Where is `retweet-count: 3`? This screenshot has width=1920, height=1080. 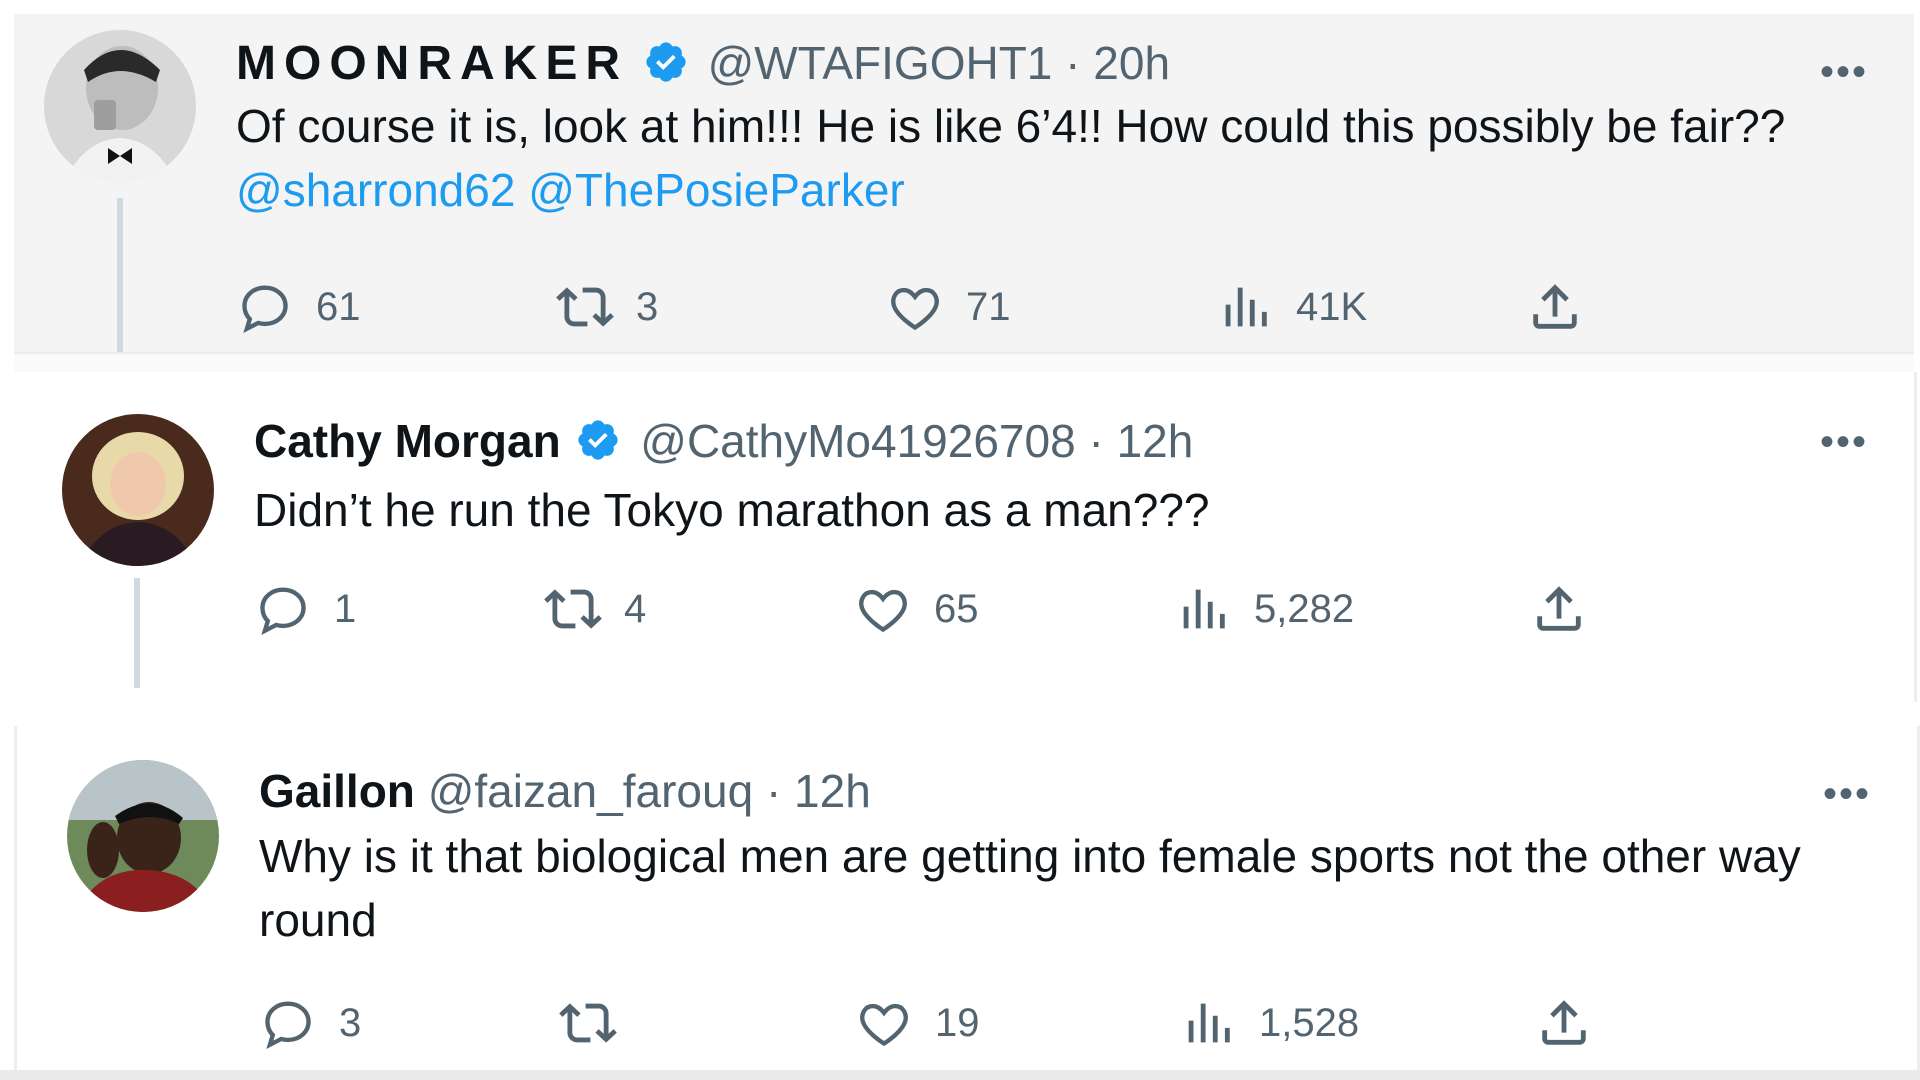
retweet-count: 3 is located at coordinates (647, 306).